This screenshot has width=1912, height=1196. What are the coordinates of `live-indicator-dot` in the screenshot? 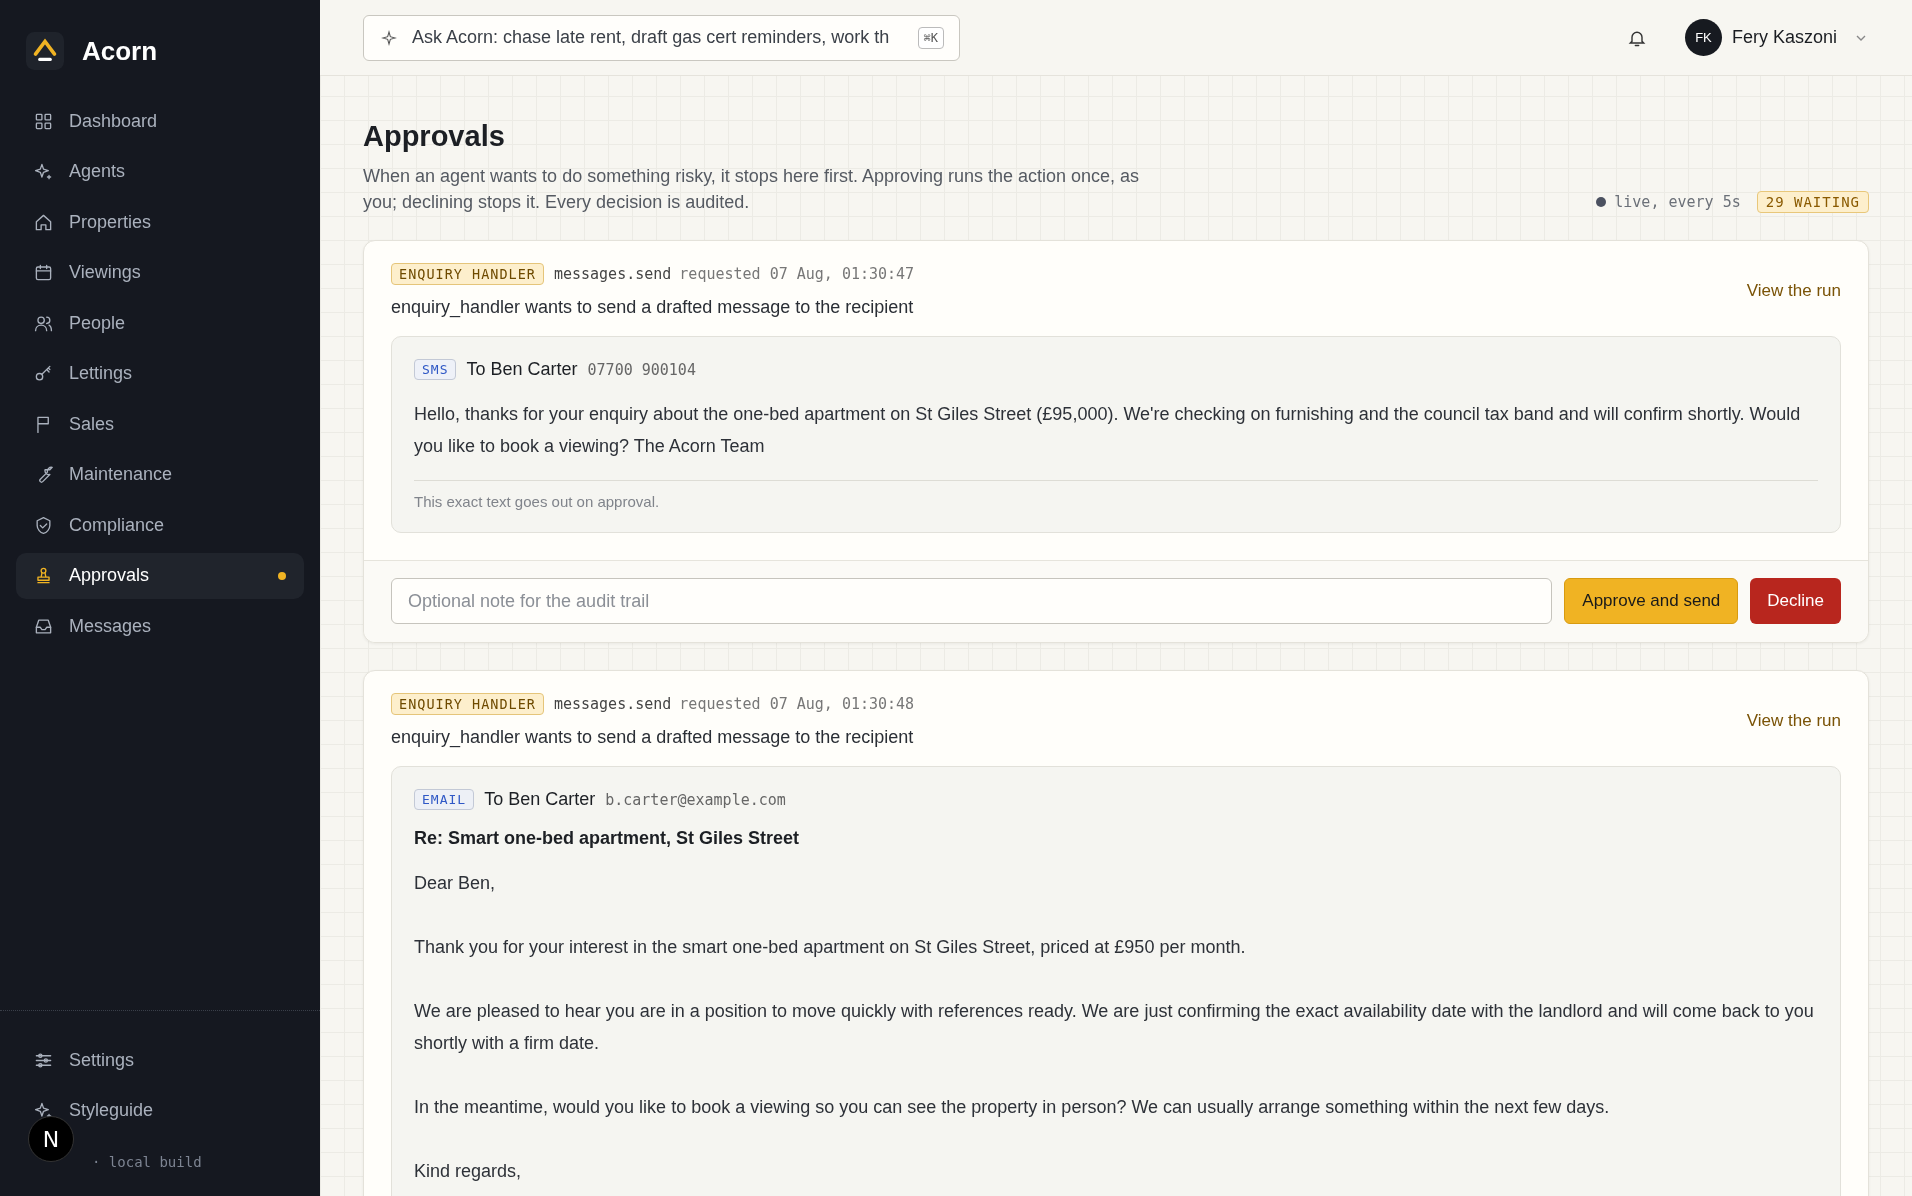 It's located at (1601, 202).